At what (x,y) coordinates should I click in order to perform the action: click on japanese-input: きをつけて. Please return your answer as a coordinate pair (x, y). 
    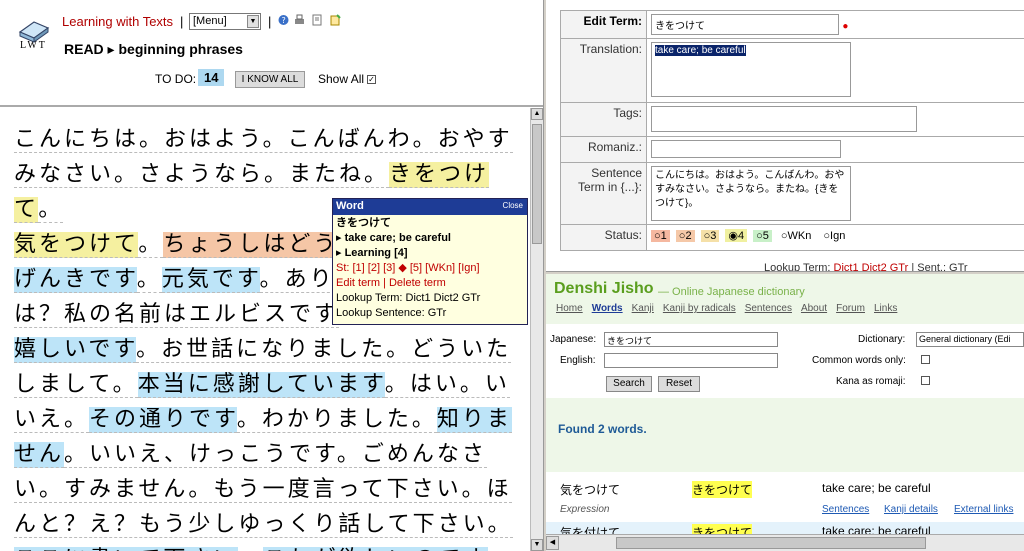
    Looking at the image, I should click on (691, 339).